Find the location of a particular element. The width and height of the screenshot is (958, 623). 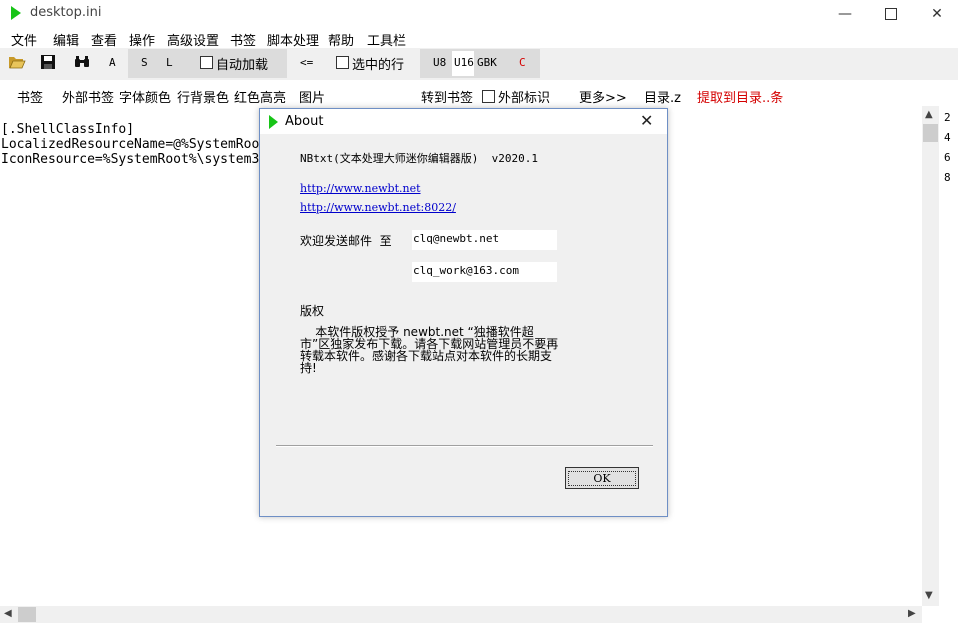

external-bookmark-button: 外部书签 is located at coordinates (88, 96).